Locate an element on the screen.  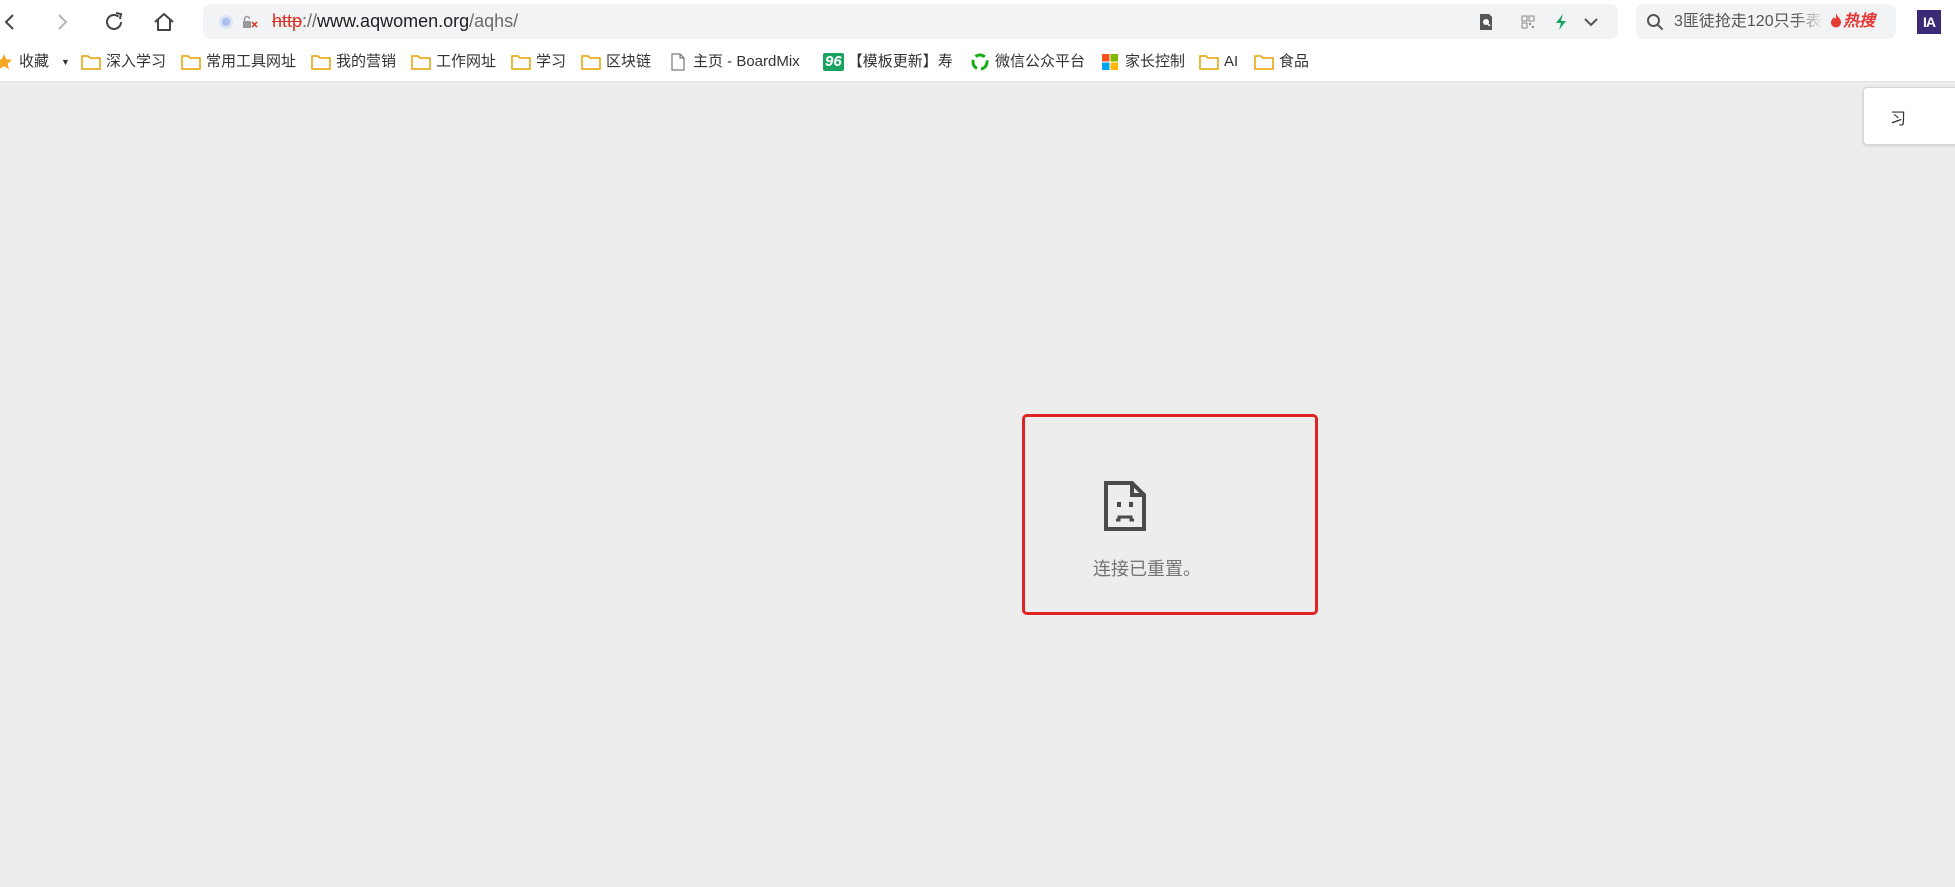
url-host: www.aqwomen.org is located at coordinates (393, 21).